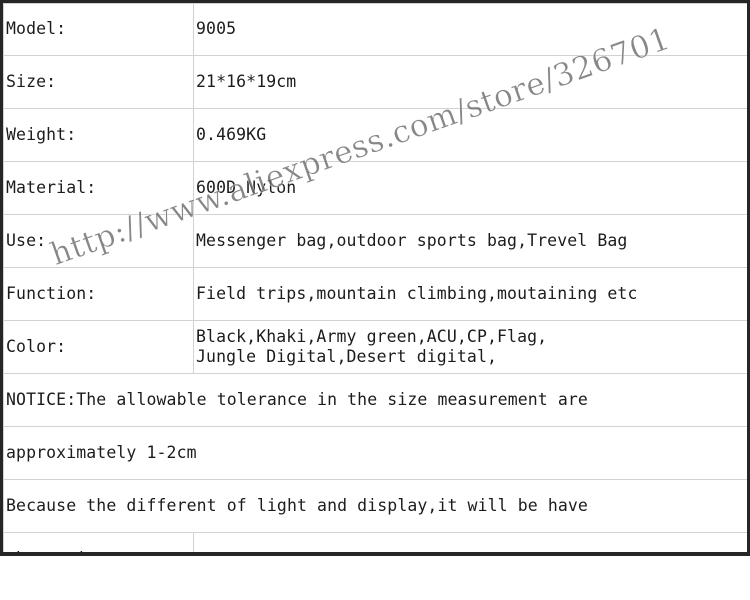  I want to click on table-row: Material: 600D Nylon, so click(375, 188).